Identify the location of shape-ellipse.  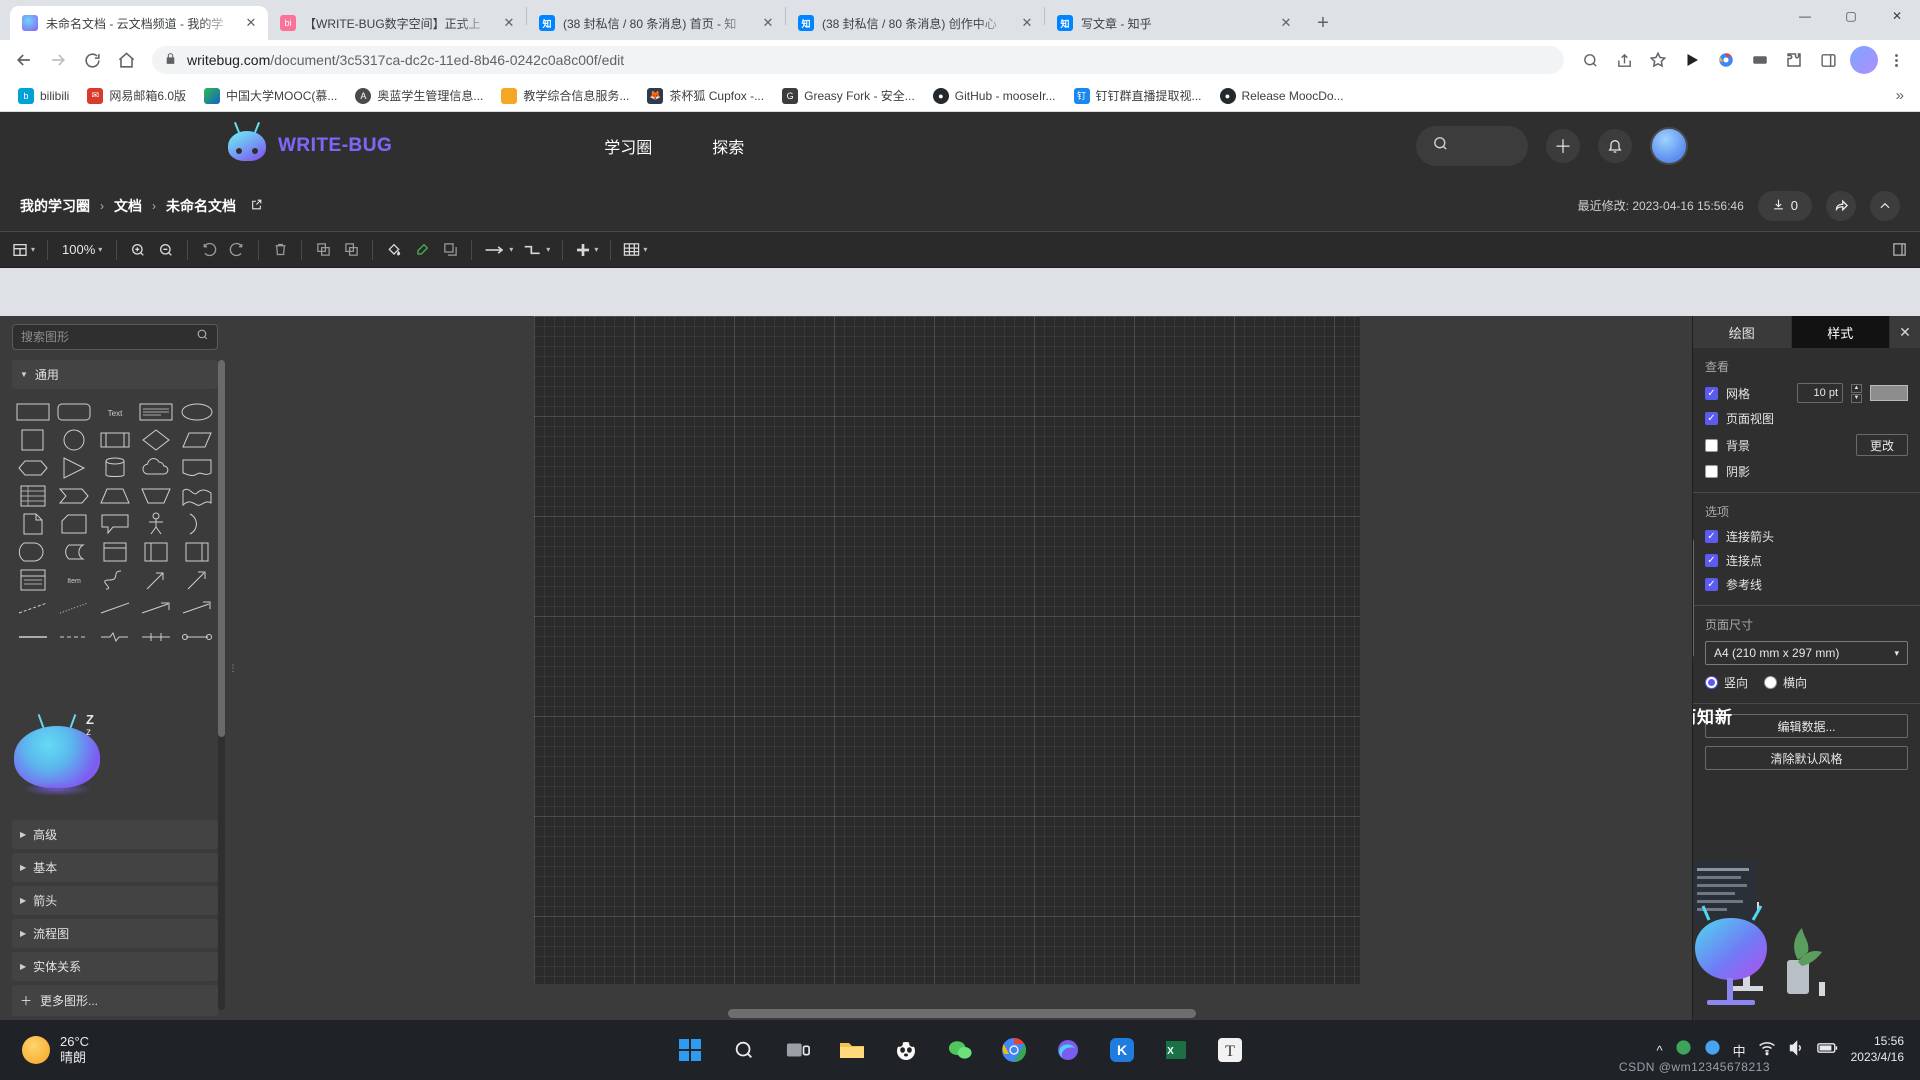
(197, 412).